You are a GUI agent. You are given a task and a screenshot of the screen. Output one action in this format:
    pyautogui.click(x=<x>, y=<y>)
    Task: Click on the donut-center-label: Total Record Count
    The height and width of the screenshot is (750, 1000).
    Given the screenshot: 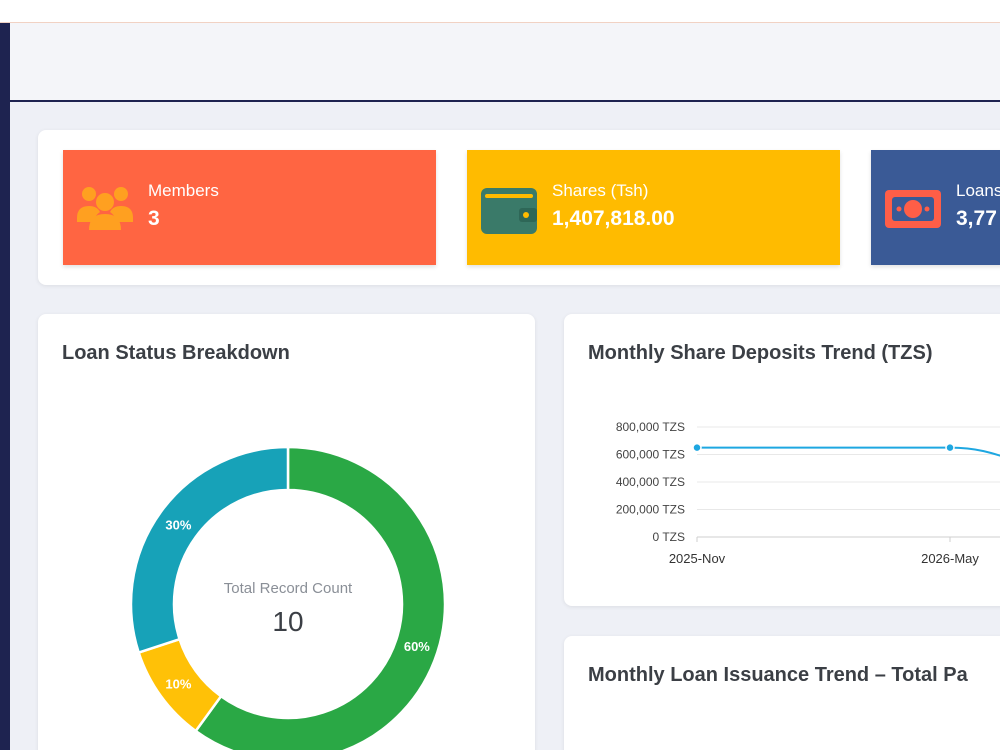 What is the action you would take?
    pyautogui.click(x=288, y=588)
    